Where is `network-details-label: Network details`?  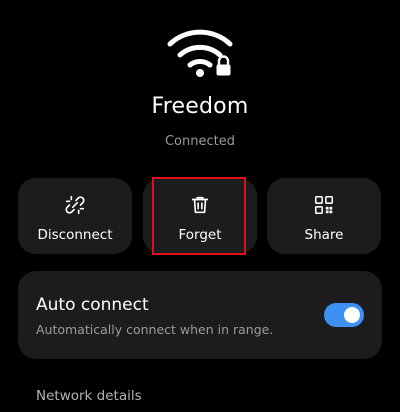 network-details-label: Network details is located at coordinates (89, 396).